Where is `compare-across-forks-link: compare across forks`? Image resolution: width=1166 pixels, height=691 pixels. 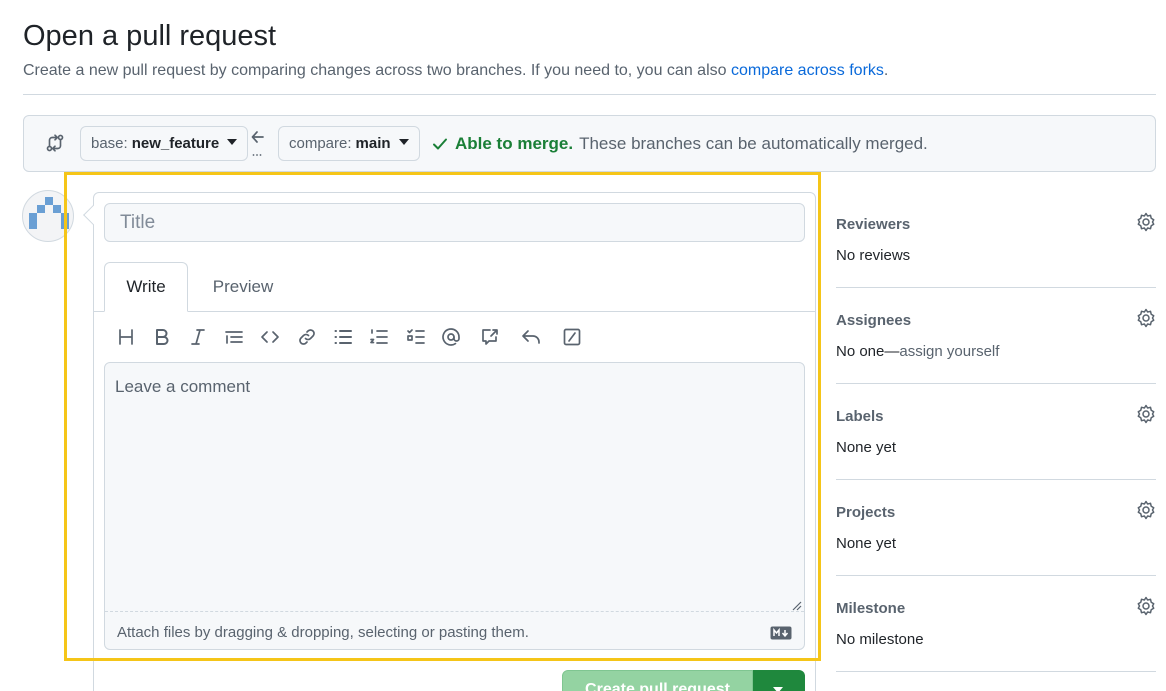
compare-across-forks-link: compare across forks is located at coordinates (807, 70).